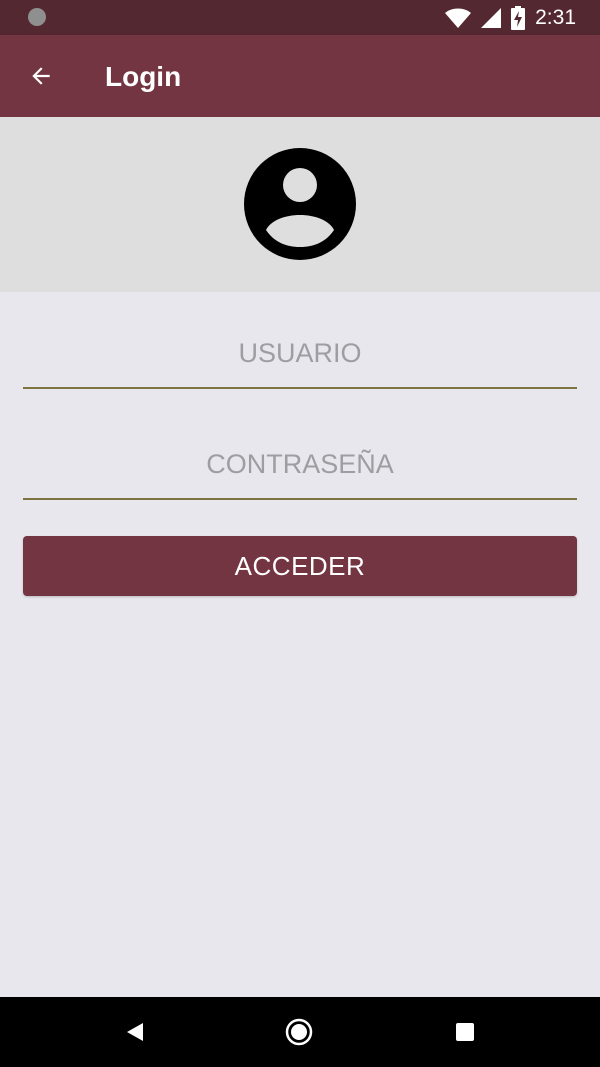 Image resolution: width=600 pixels, height=1067 pixels. Describe the element at coordinates (491, 17) in the screenshot. I see `signal-icon` at that location.